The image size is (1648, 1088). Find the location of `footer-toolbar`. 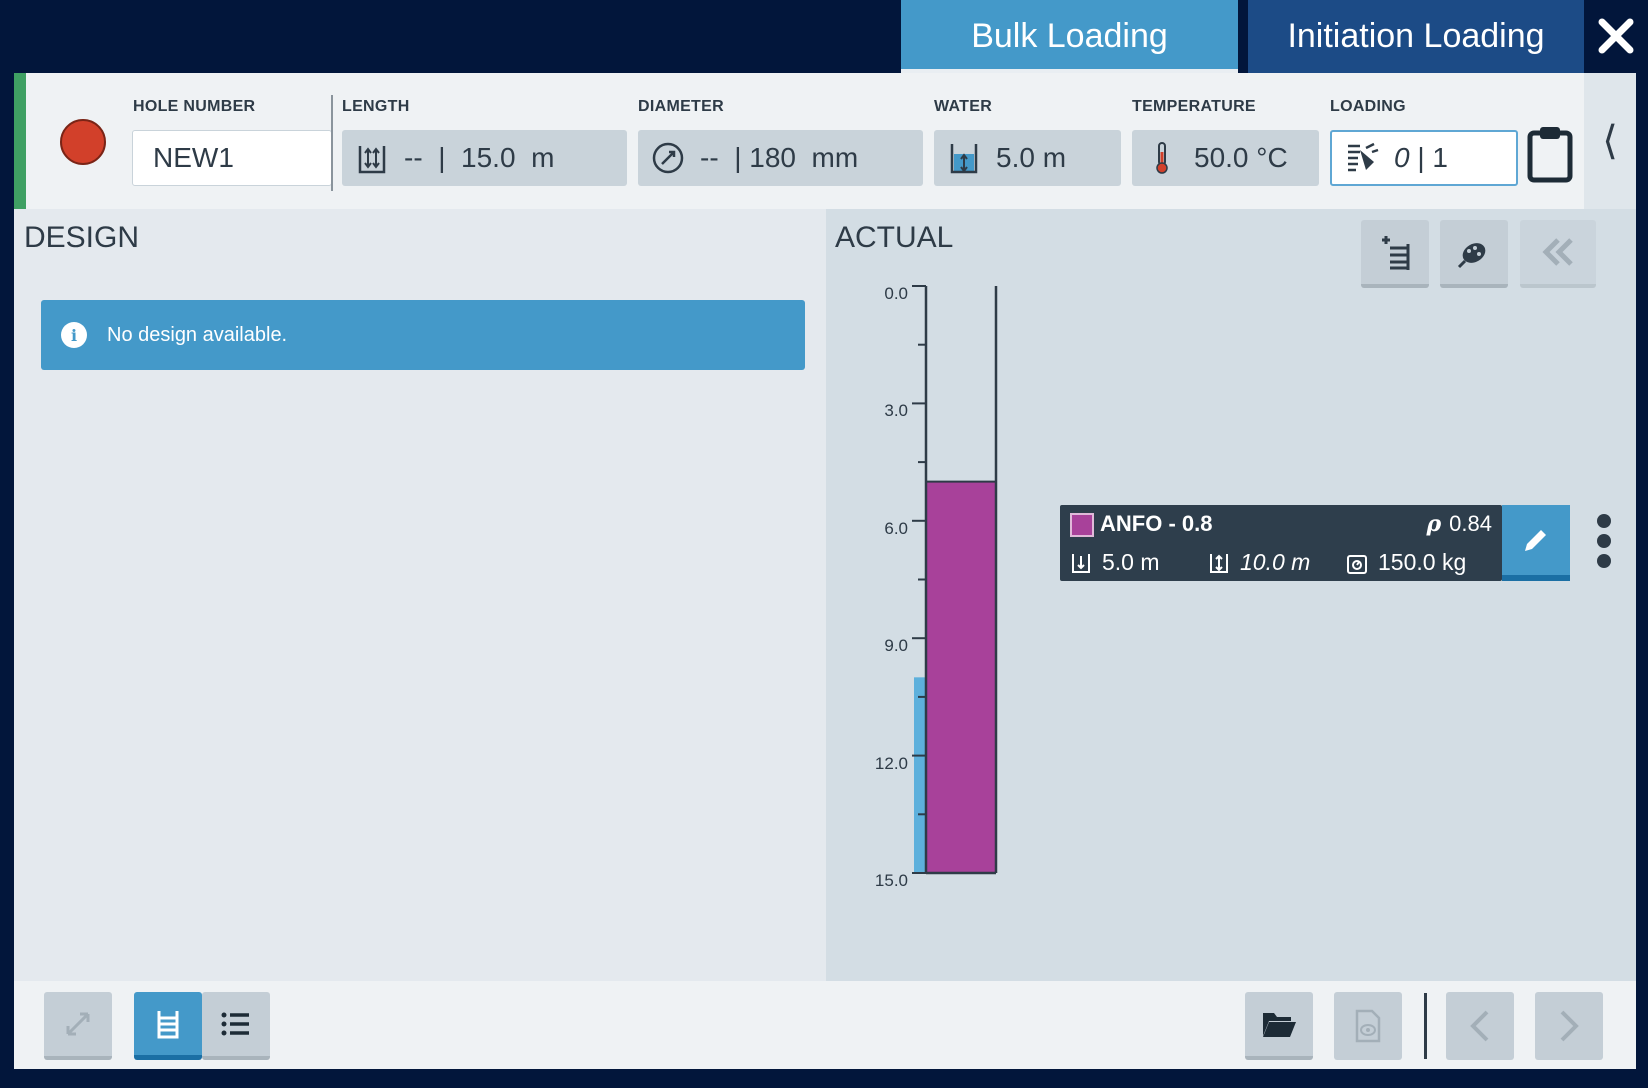

footer-toolbar is located at coordinates (825, 1025).